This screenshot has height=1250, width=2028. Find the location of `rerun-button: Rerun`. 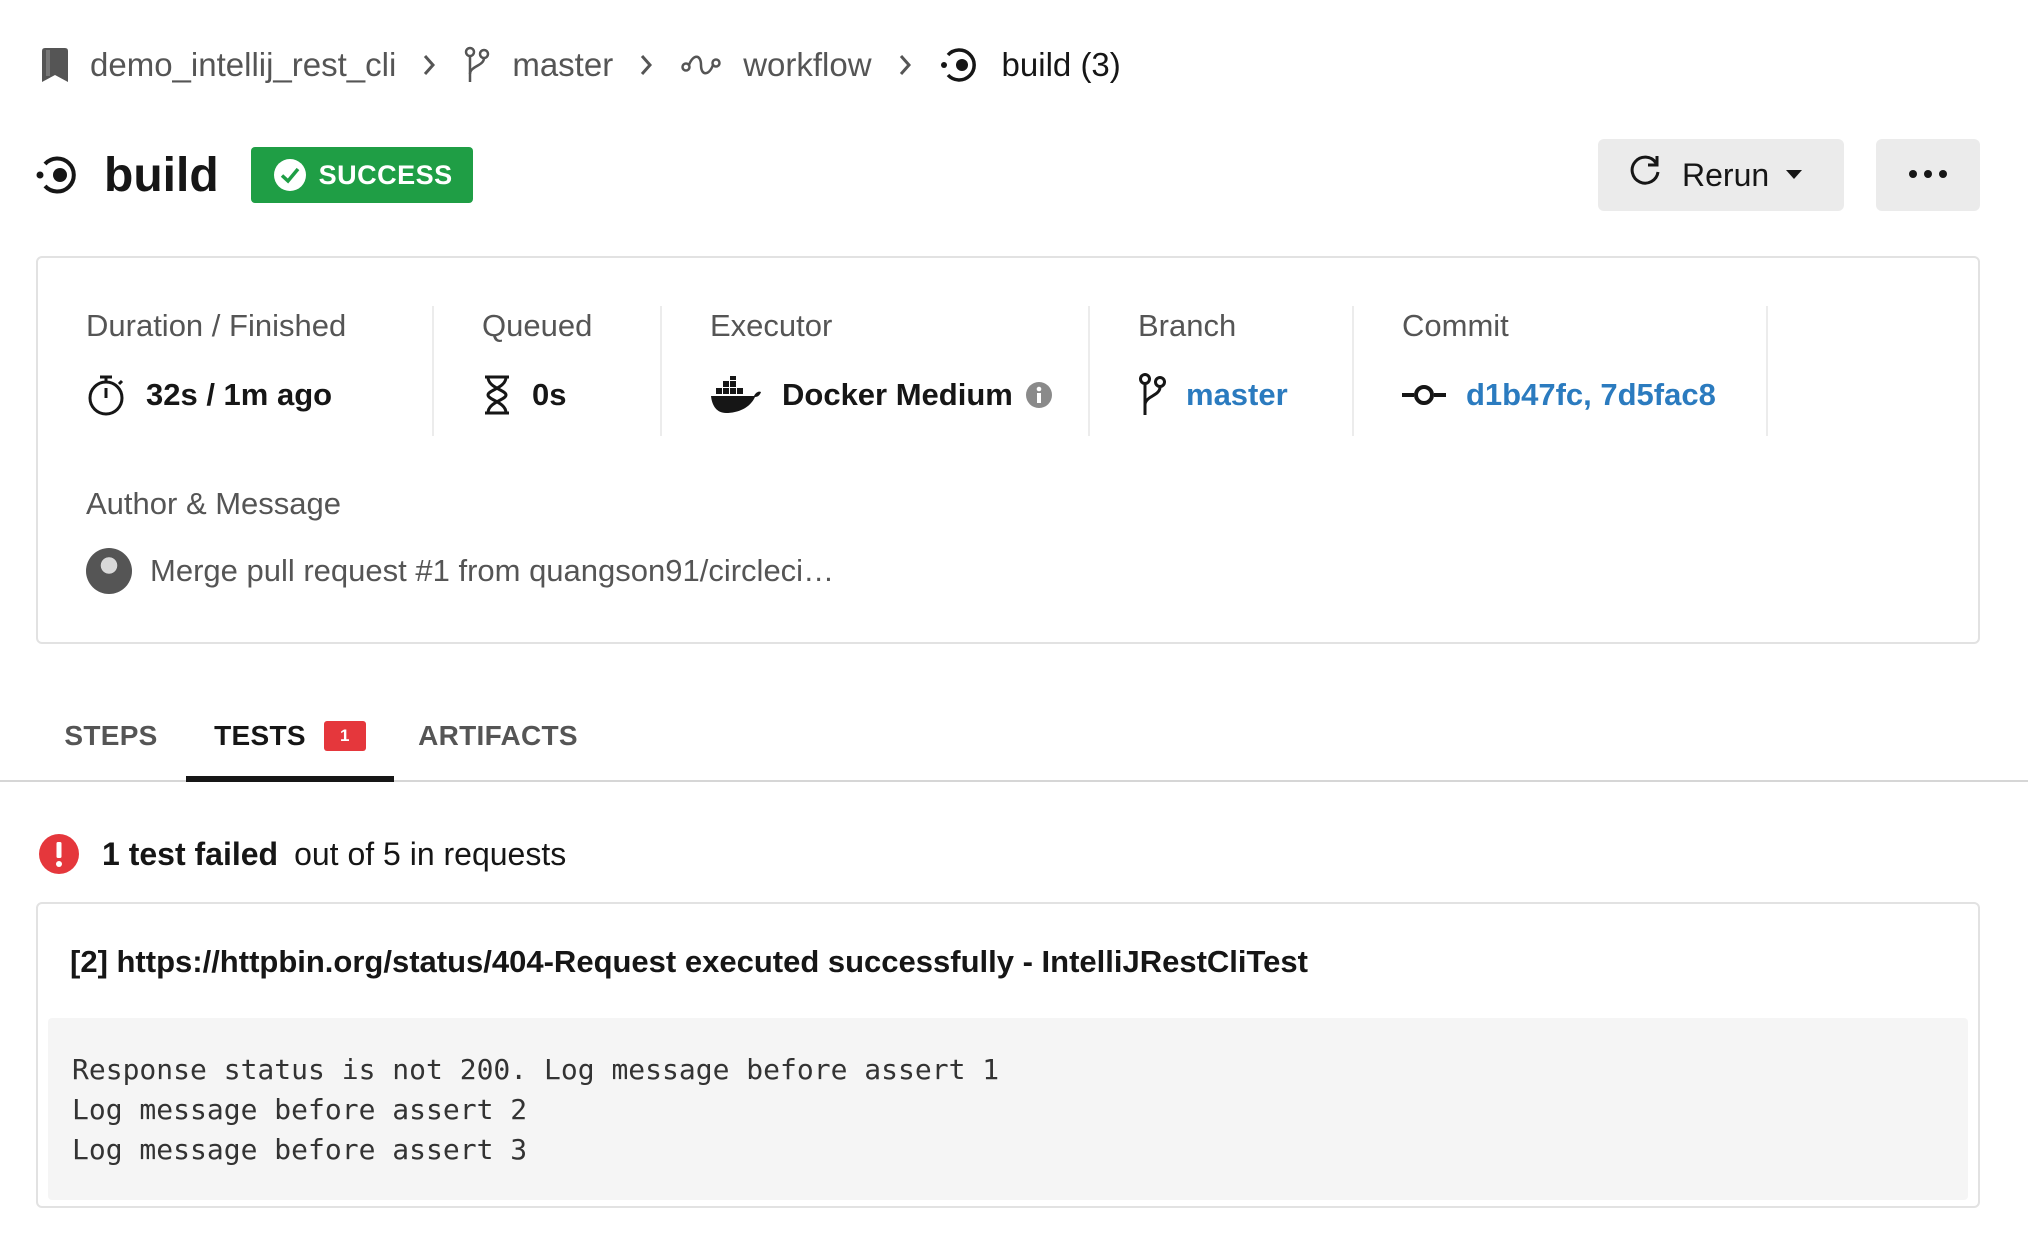

rerun-button: Rerun is located at coordinates (1721, 175).